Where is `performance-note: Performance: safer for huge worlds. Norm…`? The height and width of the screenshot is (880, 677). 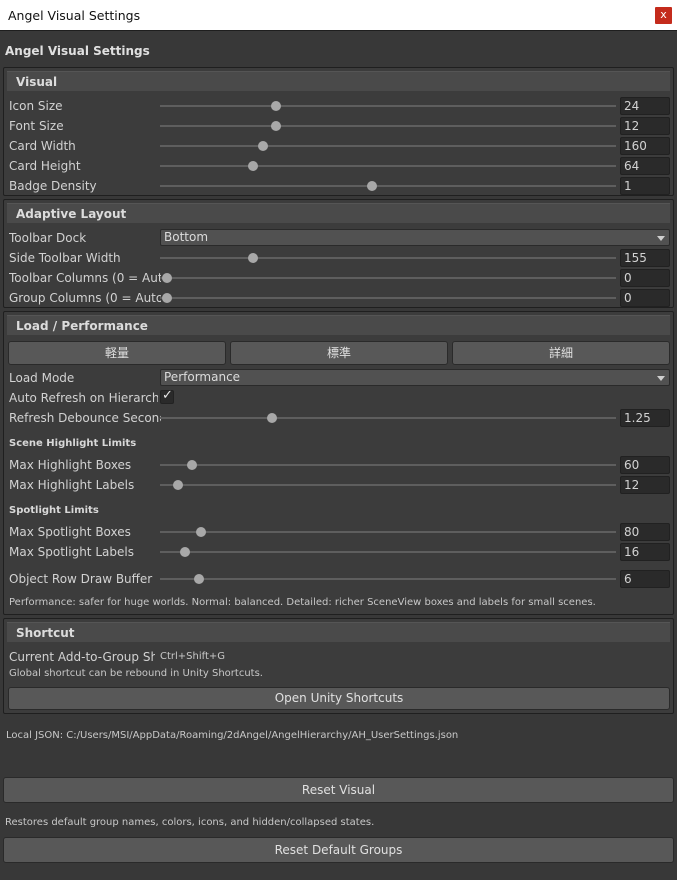 performance-note: Performance: safer for huge worlds. Norm… is located at coordinates (302, 602).